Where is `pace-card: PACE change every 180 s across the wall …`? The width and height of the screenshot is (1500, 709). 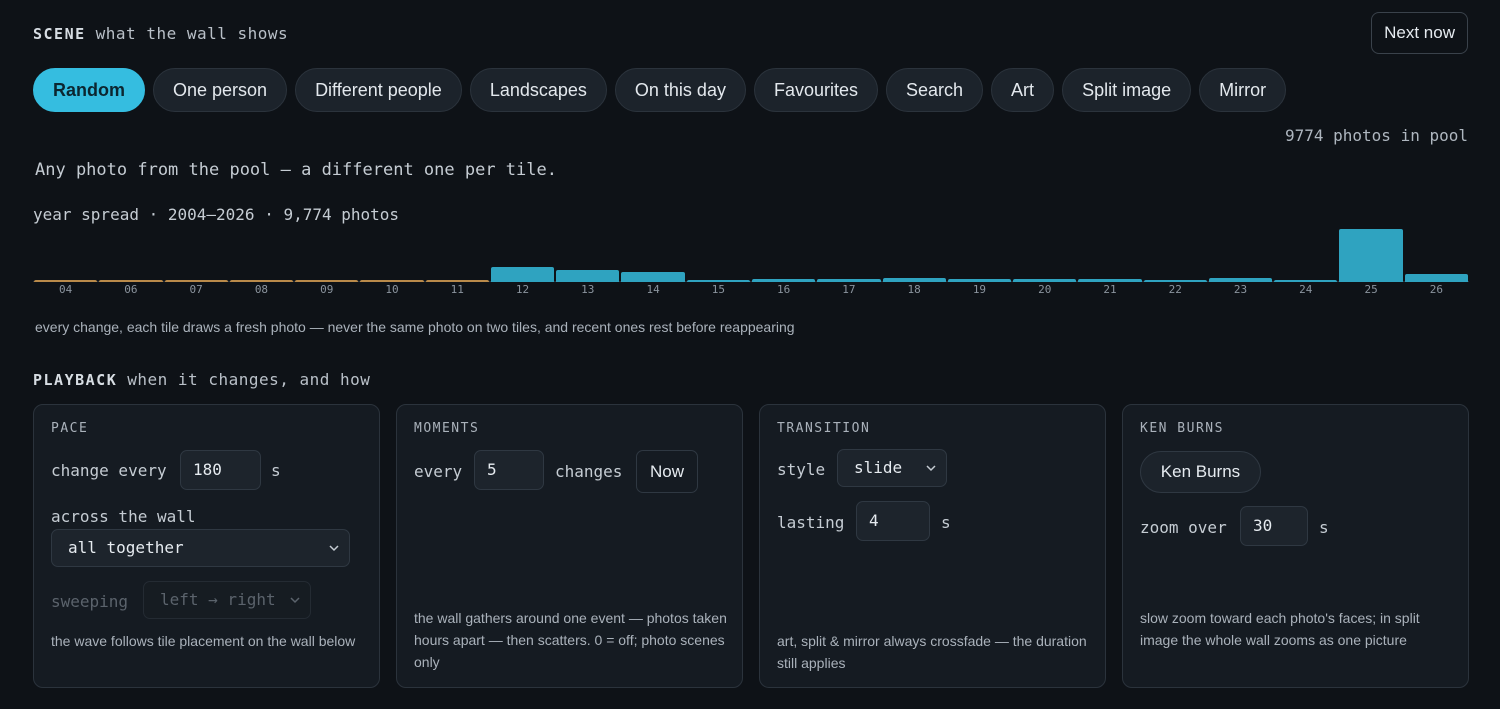
pace-card: PACE change every 180 s across the wall … is located at coordinates (206, 546).